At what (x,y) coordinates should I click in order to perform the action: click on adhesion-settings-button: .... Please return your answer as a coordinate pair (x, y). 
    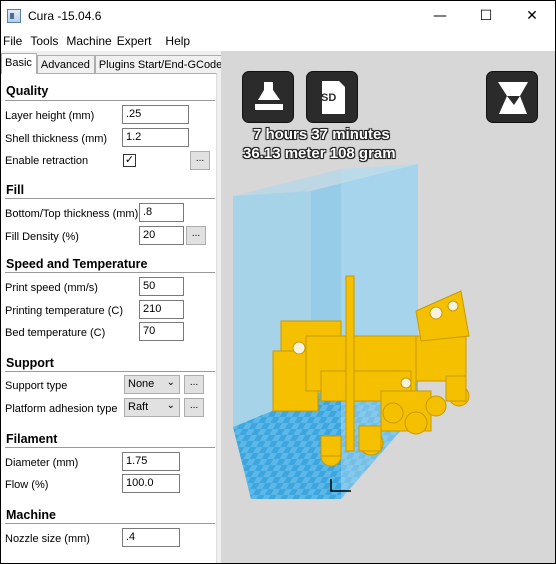
    Looking at the image, I should click on (194, 407).